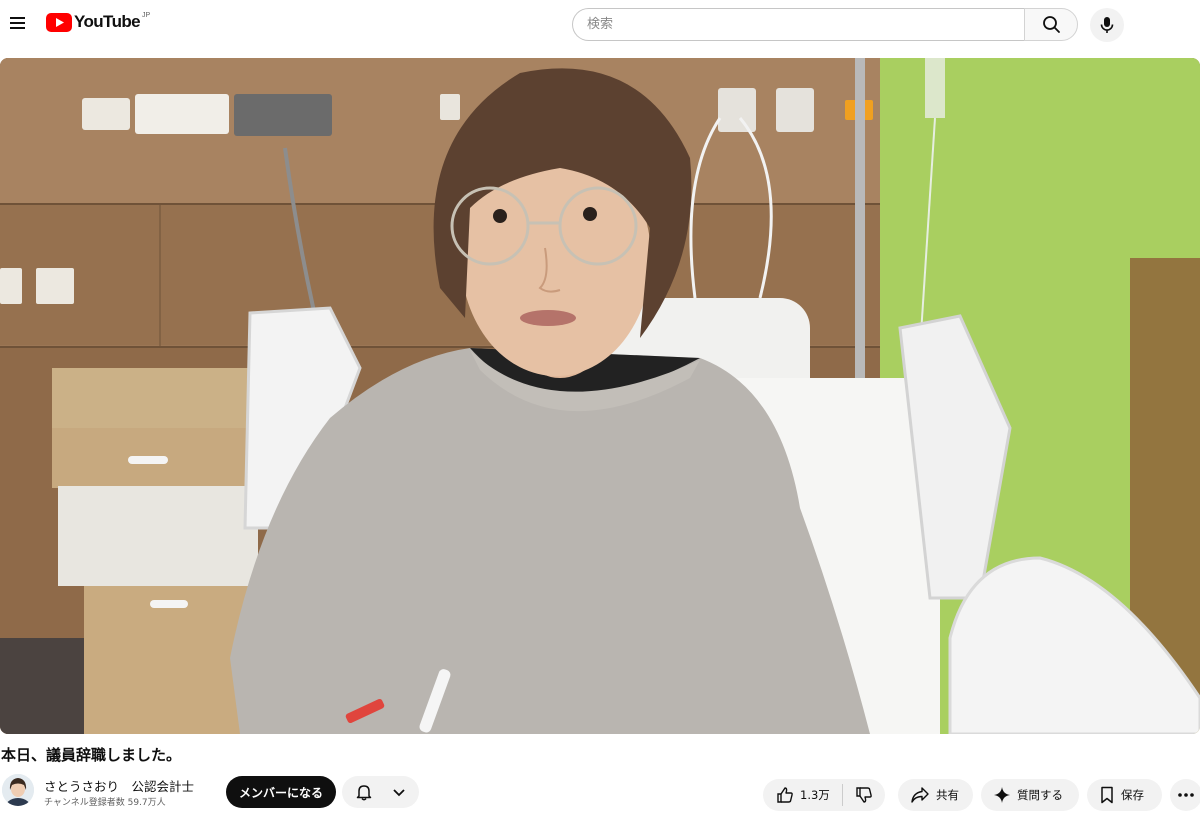  Describe the element at coordinates (1107, 795) in the screenshot. I see `bookmark-icon` at that location.